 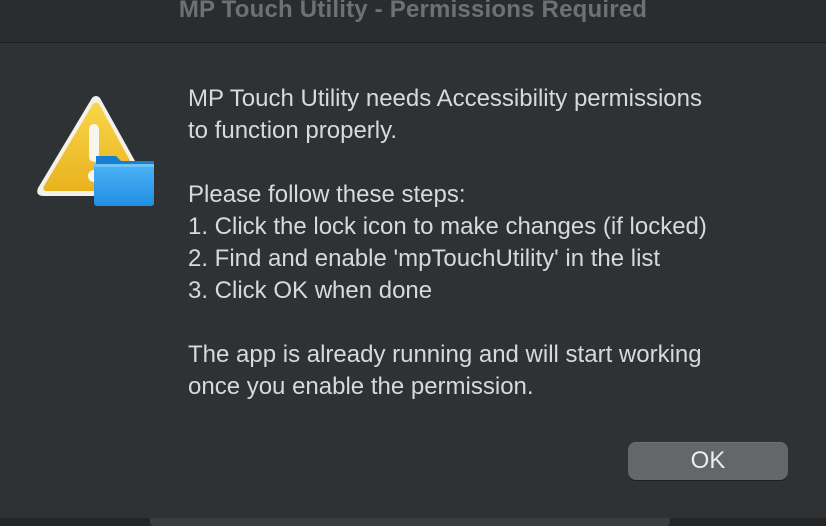 I want to click on background-window-panel, so click(x=410, y=522).